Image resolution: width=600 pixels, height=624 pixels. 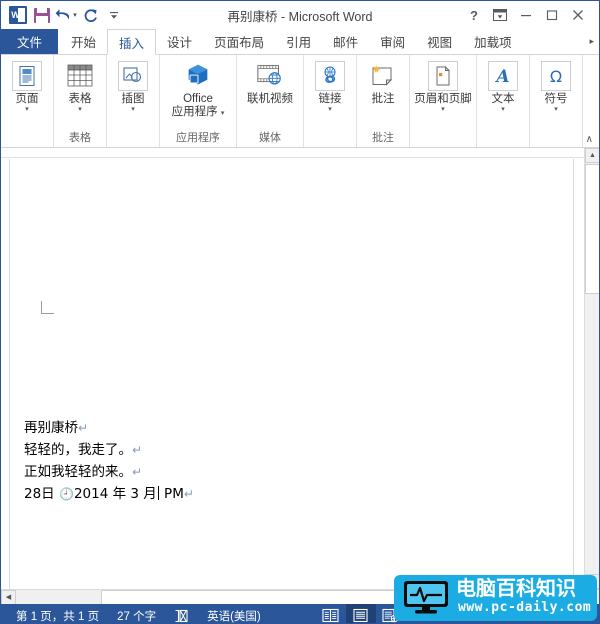 I want to click on horizontal-scroll-thumb, so click(x=296, y=597).